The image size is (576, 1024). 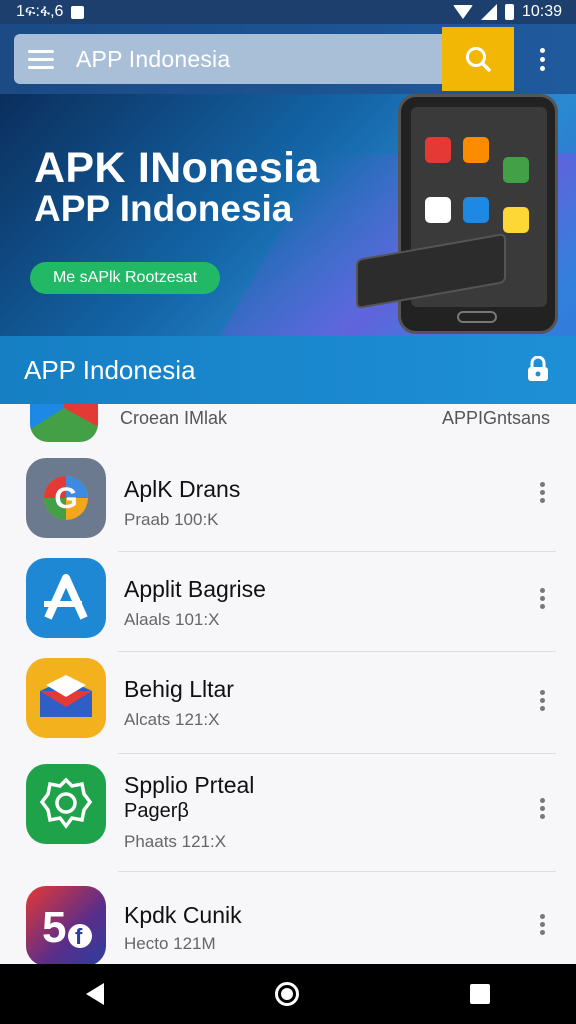 I want to click on search-button, so click(x=478, y=59).